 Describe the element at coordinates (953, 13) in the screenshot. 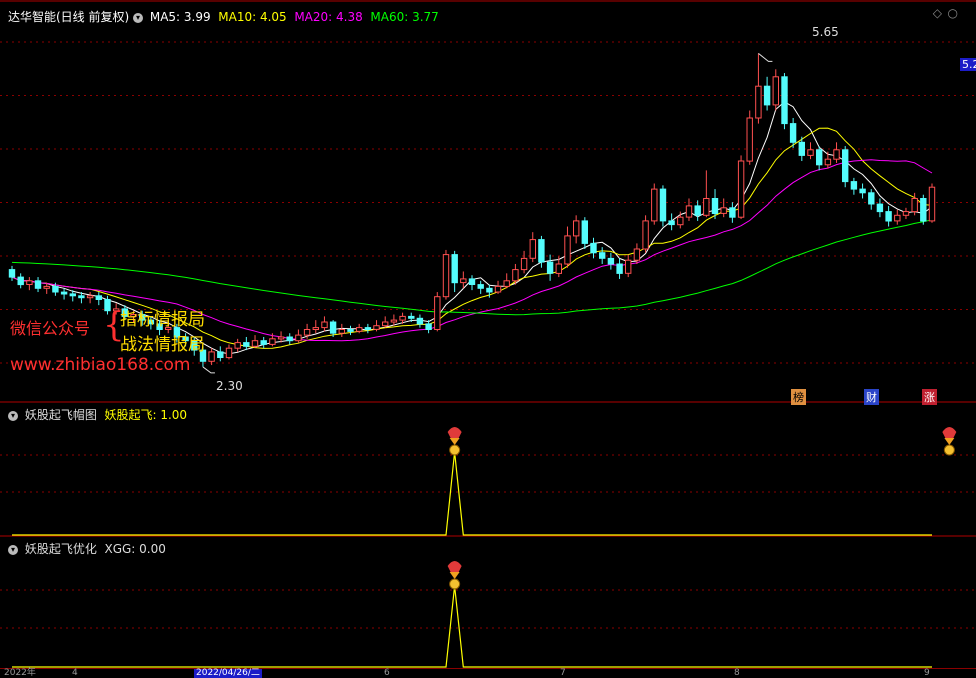

I see `circle-icon: ○` at that location.